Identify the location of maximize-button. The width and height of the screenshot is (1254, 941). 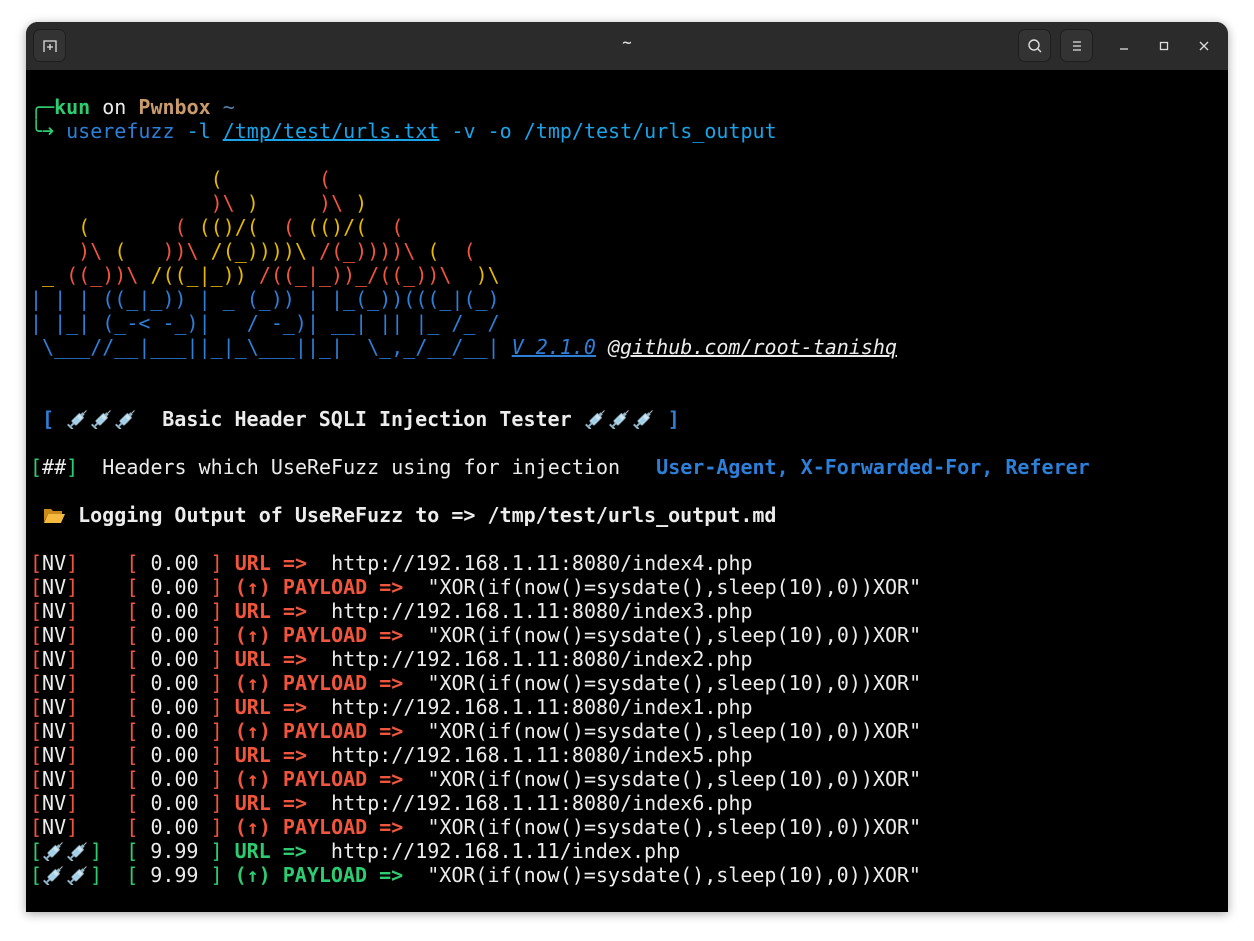
(1164, 46).